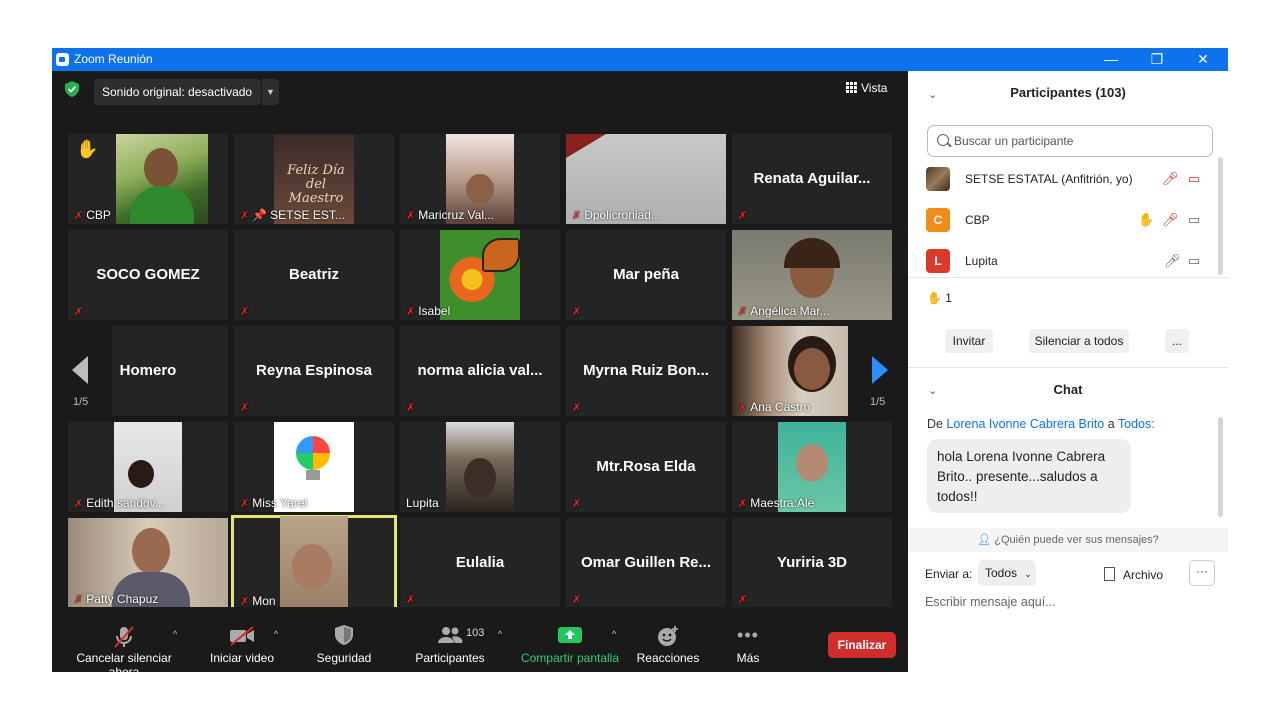  What do you see at coordinates (314, 371) in the screenshot?
I see `video-tile: Reyna Espinosa ✗` at bounding box center [314, 371].